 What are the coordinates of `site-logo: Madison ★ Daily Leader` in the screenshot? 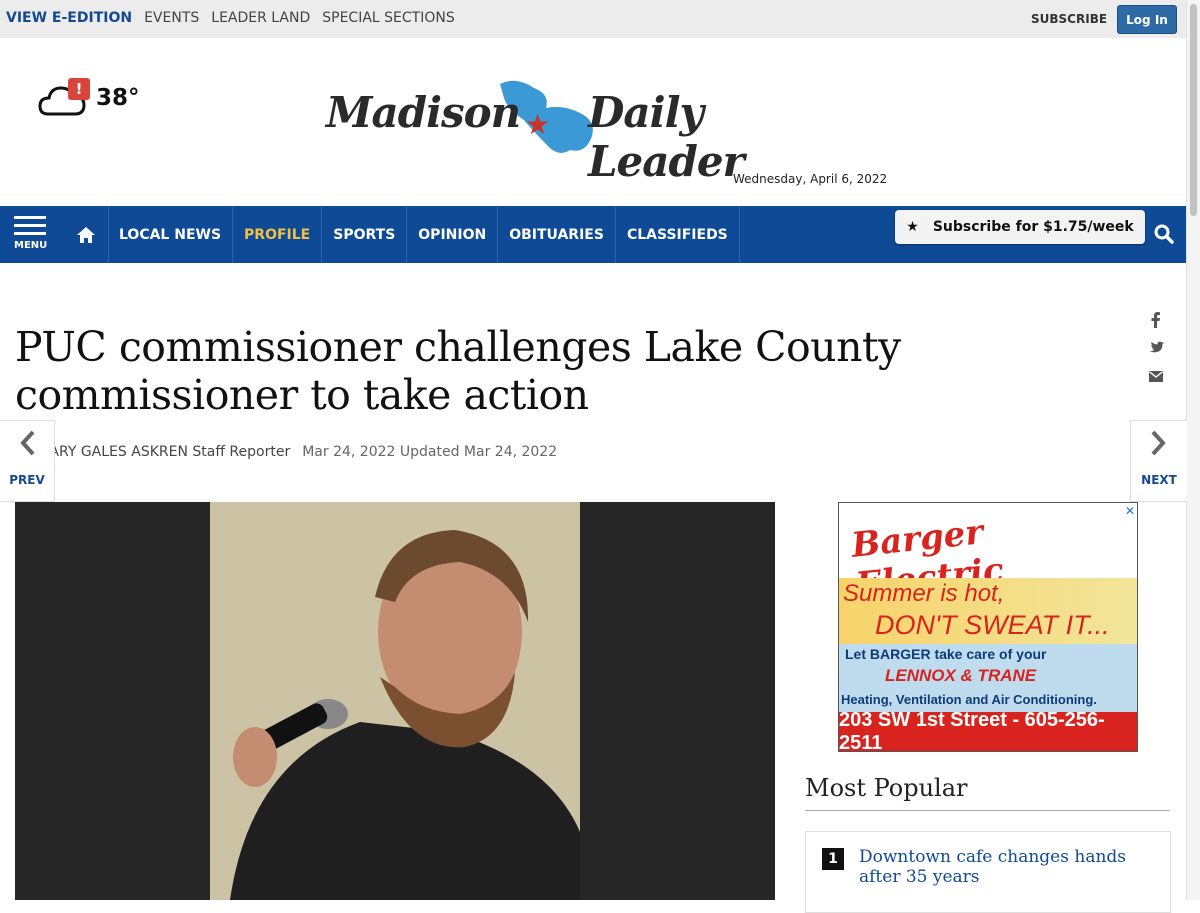 It's located at (590, 130).